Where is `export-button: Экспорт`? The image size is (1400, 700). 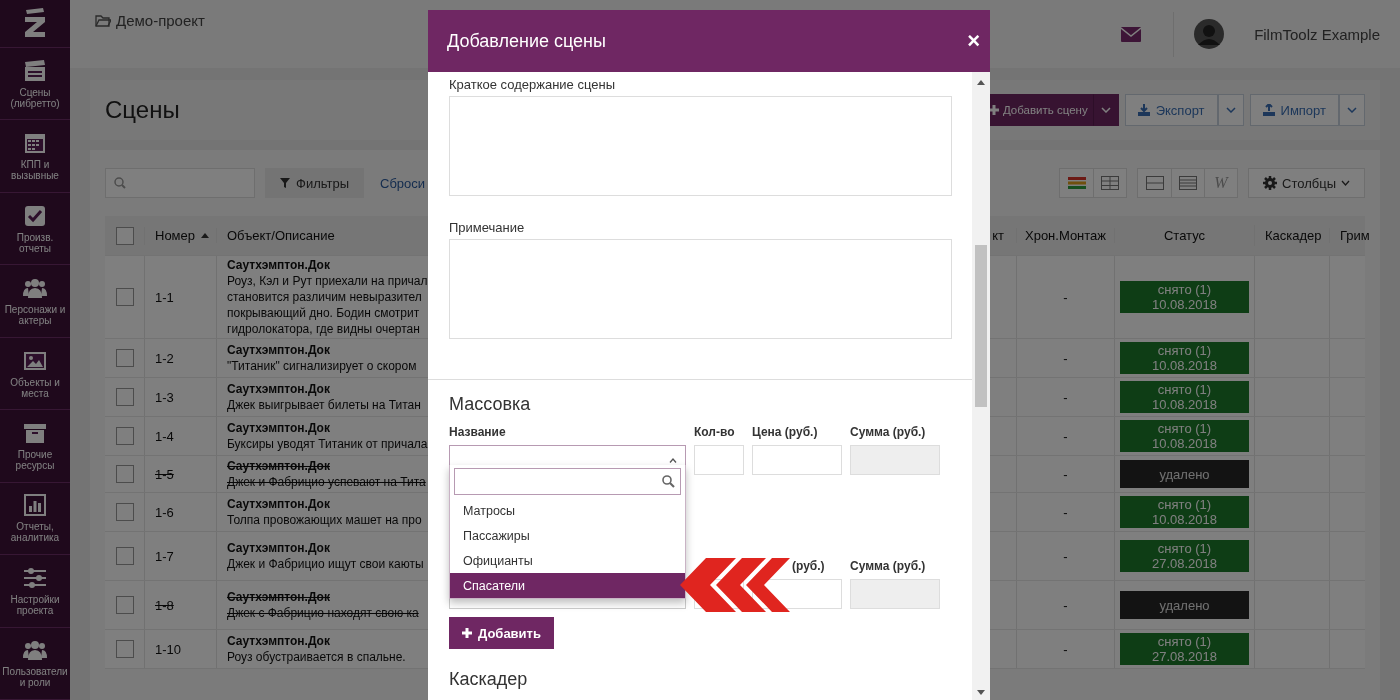
export-button: Экспорт is located at coordinates (1171, 110).